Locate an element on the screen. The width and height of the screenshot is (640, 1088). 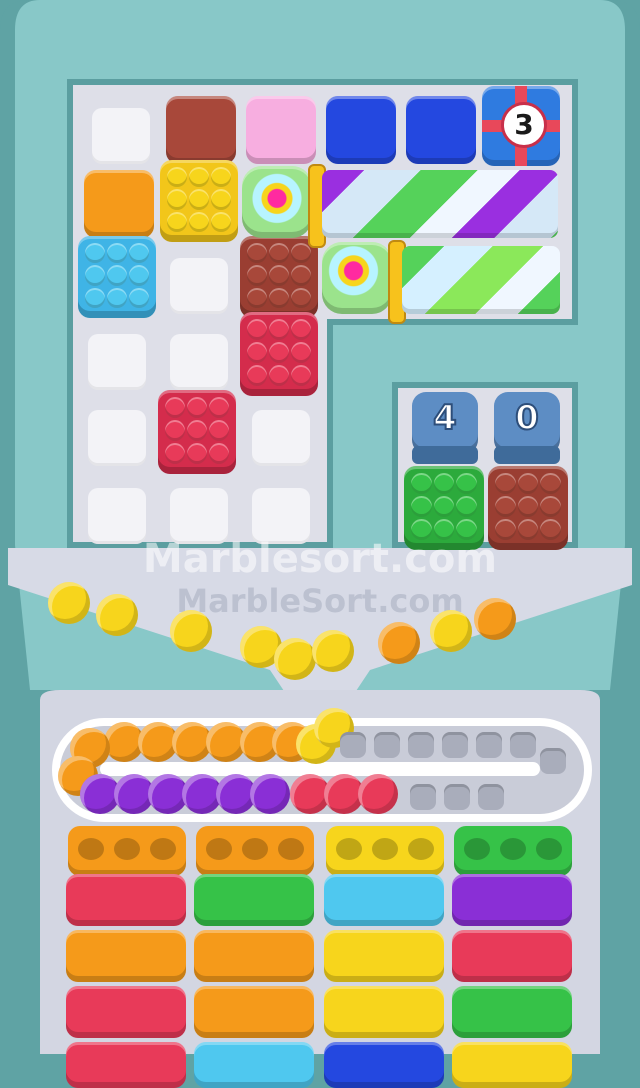
bin-3-top is located at coordinates (385, 851).